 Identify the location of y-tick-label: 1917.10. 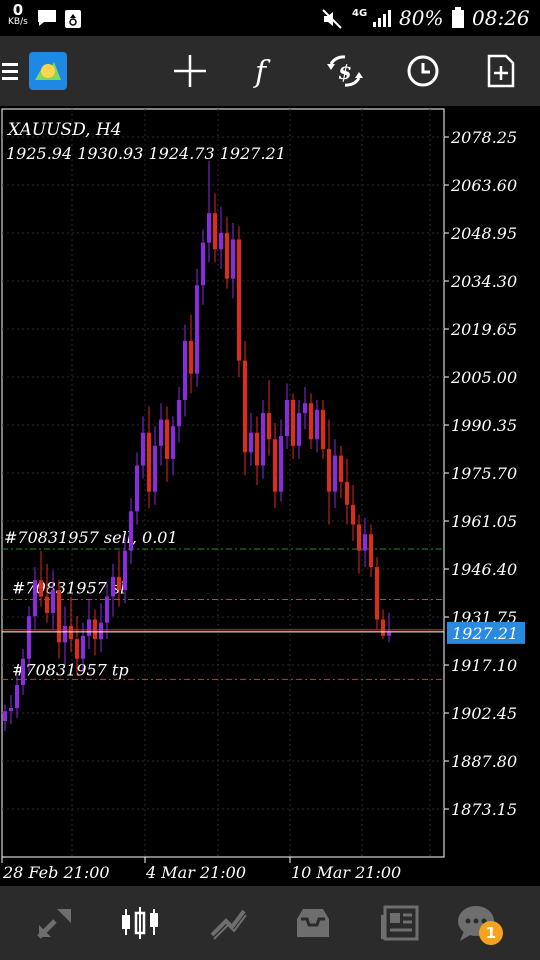
(484, 665).